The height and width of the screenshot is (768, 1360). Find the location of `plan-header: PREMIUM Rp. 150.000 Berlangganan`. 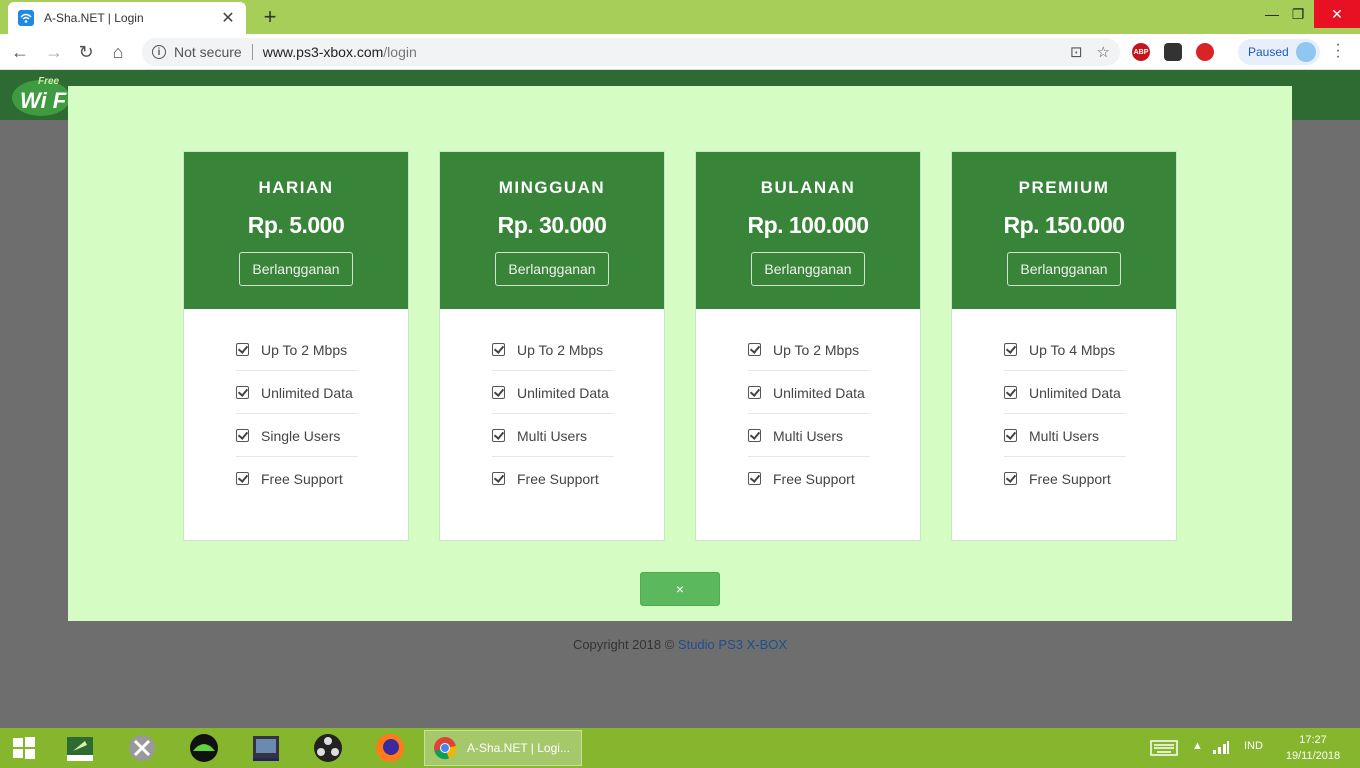

plan-header: PREMIUM Rp. 150.000 Berlangganan is located at coordinates (1064, 230).